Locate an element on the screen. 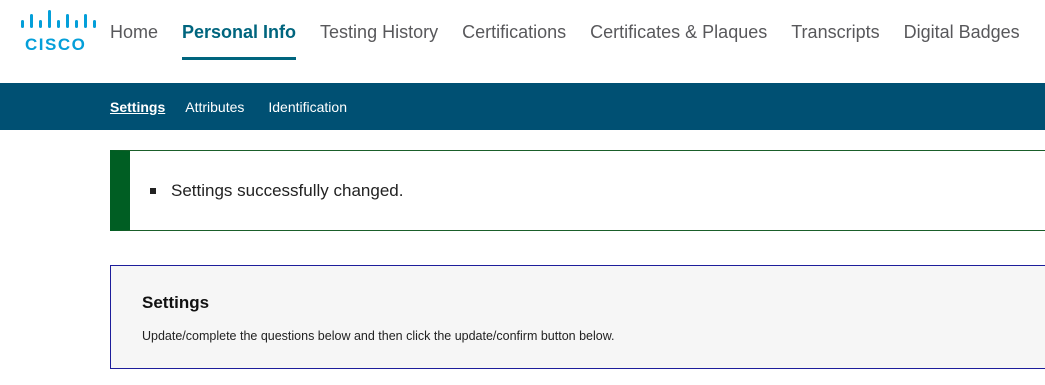 This screenshot has width=1045, height=385. subnav-item-identification: Identification is located at coordinates (307, 107).